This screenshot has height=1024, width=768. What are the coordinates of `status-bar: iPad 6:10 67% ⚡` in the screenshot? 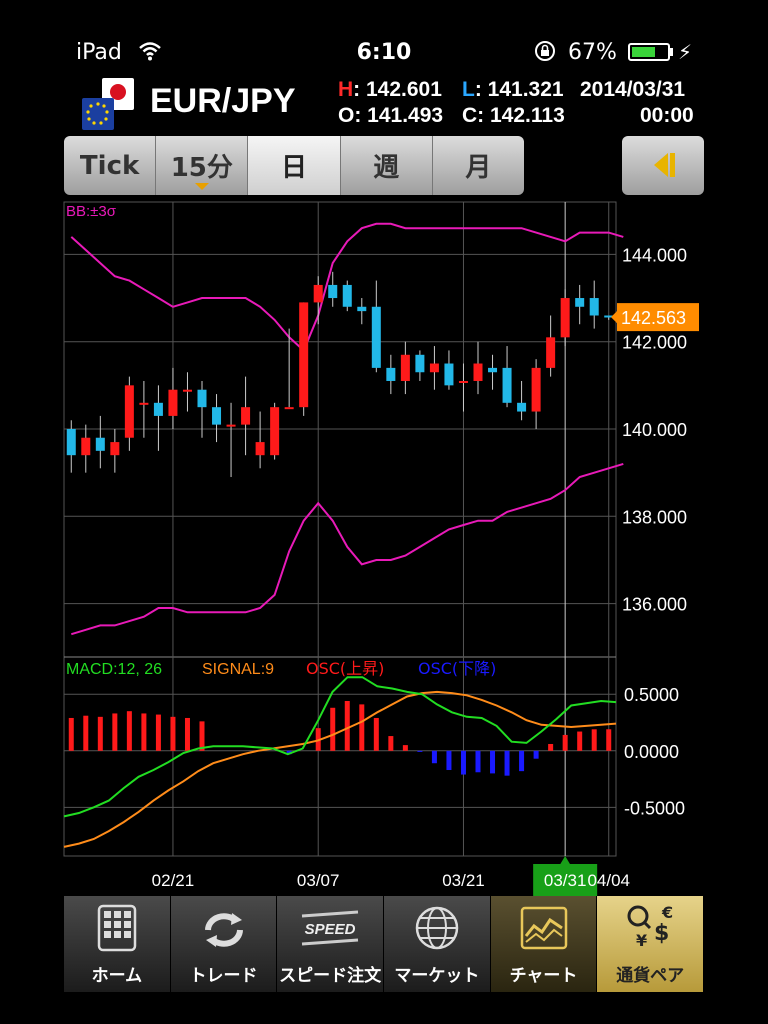 It's located at (384, 35).